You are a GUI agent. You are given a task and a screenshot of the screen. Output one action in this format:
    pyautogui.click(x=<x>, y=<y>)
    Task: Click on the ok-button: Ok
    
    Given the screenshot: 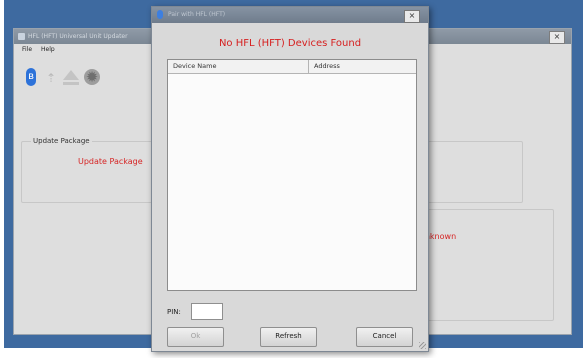 What is the action you would take?
    pyautogui.click(x=195, y=337)
    